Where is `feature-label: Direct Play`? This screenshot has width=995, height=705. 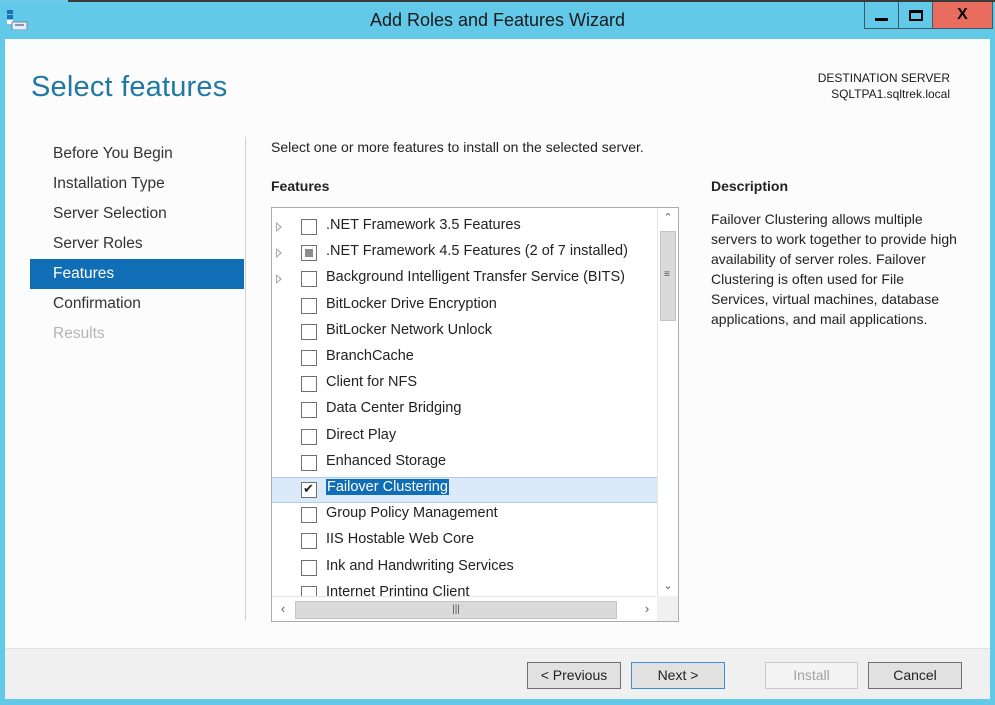 feature-label: Direct Play is located at coordinates (361, 434).